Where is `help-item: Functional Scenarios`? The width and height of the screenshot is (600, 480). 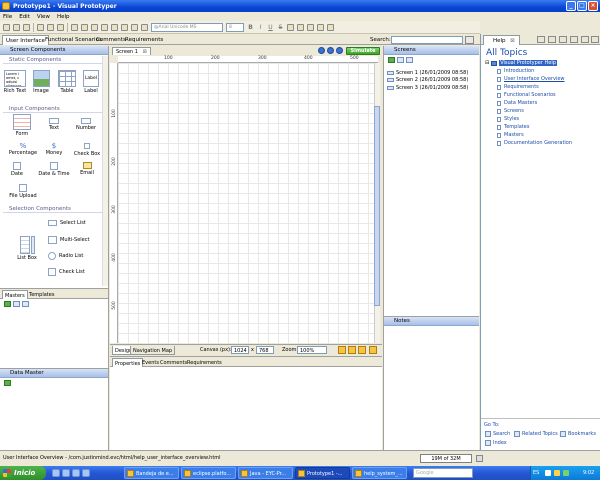
help-item: Functional Scenarios is located at coordinates (526, 95).